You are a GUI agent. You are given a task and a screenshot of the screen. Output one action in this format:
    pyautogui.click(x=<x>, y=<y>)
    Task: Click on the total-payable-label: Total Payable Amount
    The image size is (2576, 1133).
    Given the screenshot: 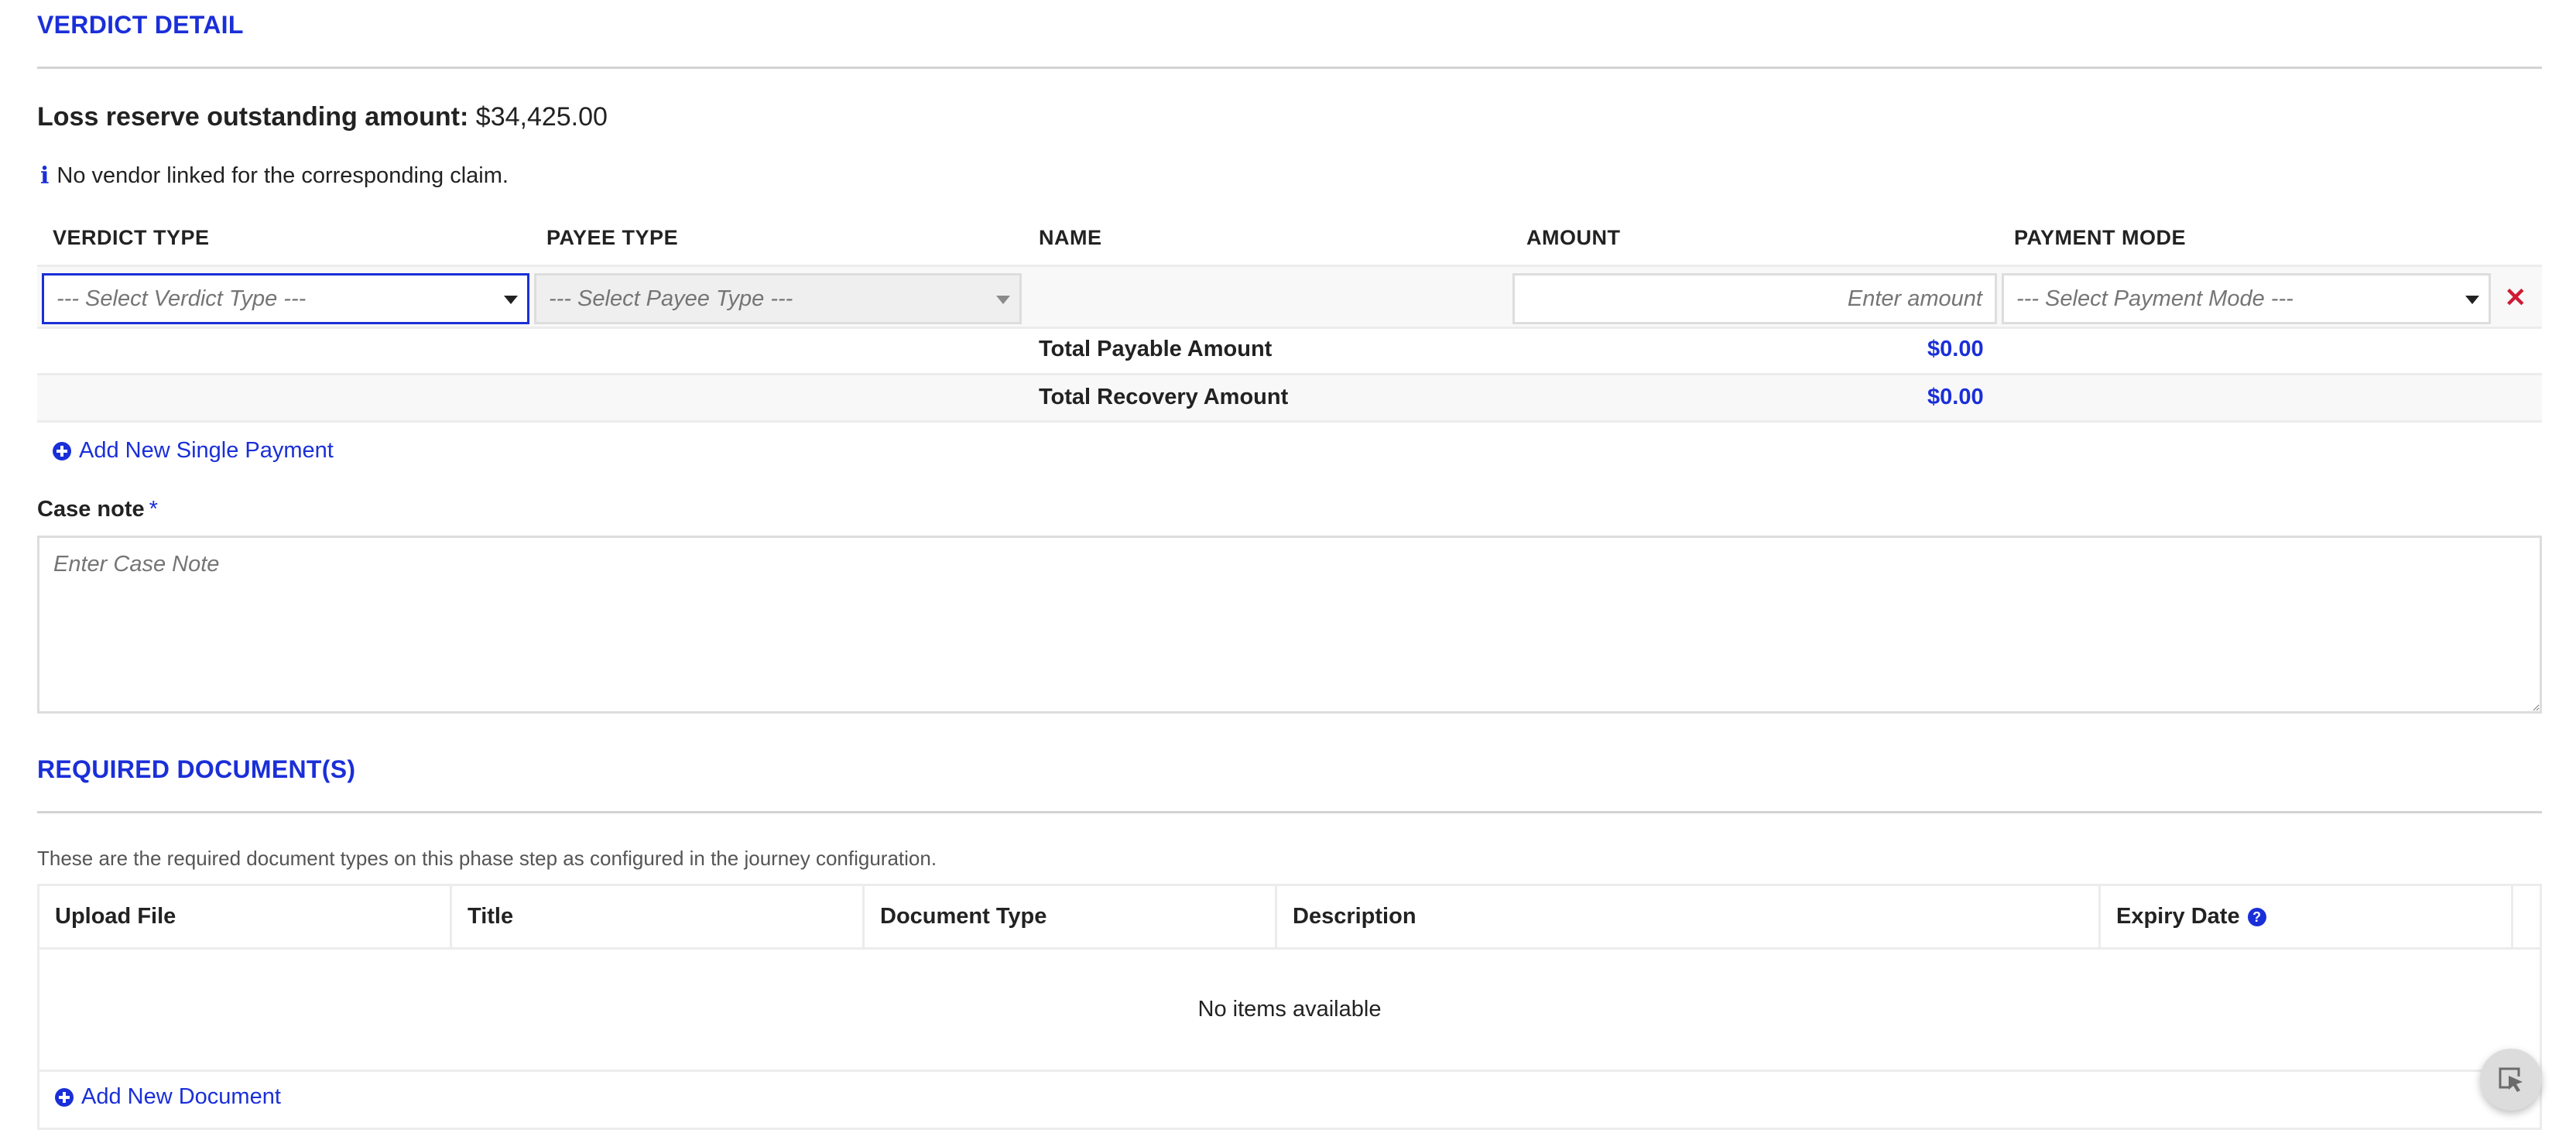 What is the action you would take?
    pyautogui.click(x=1156, y=349)
    